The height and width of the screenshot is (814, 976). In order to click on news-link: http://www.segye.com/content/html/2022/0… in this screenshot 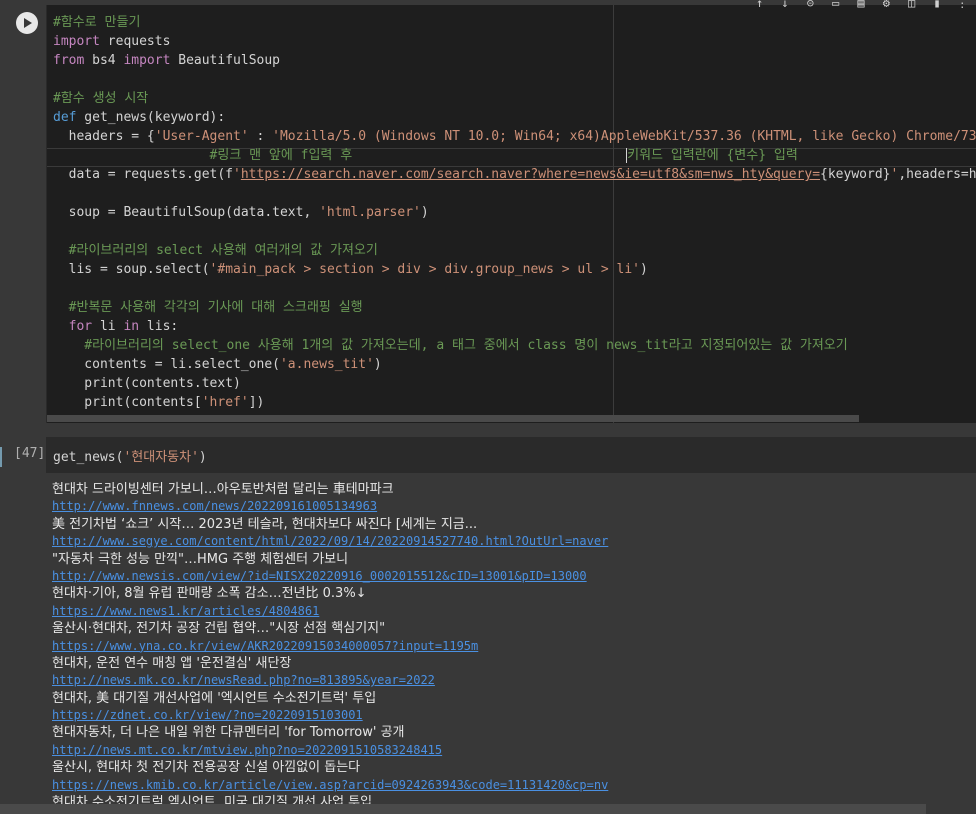, I will do `click(330, 541)`.